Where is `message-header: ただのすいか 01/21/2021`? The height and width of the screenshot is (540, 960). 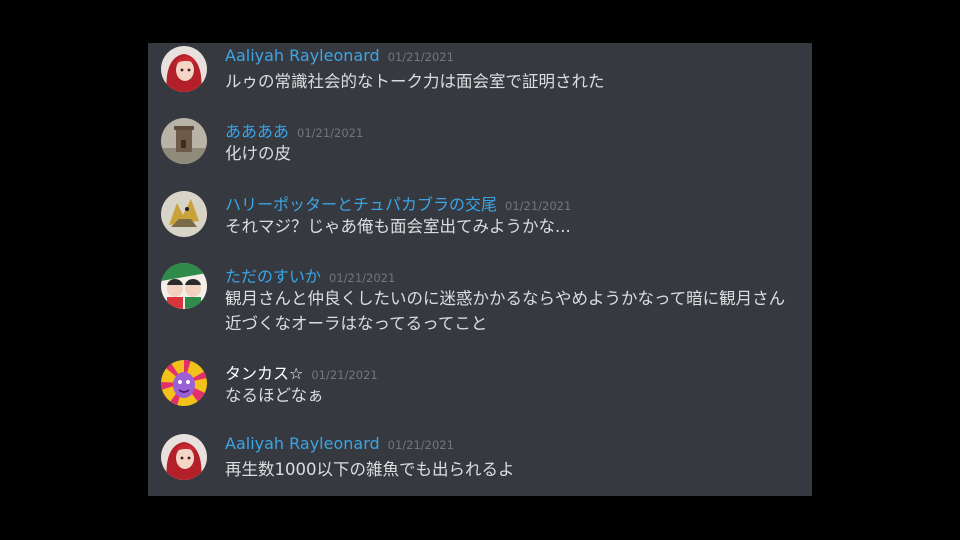 message-header: ただのすいか 01/21/2021 is located at coordinates (310, 275).